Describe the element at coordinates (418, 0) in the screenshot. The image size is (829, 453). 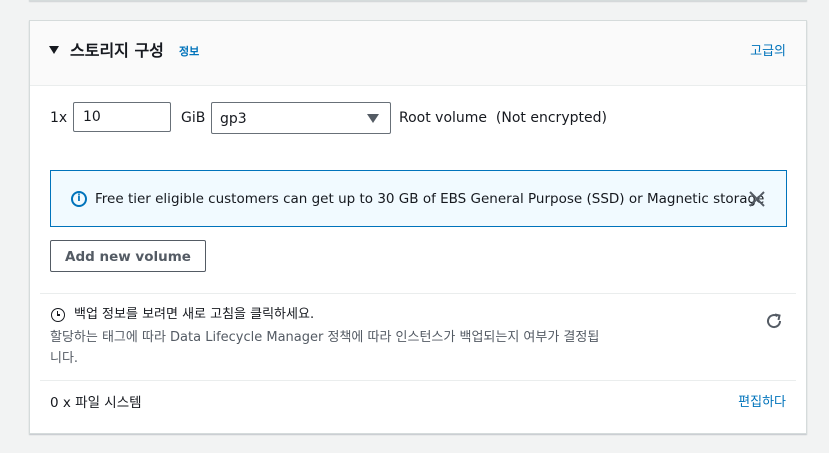
I see `previous-section-card` at that location.